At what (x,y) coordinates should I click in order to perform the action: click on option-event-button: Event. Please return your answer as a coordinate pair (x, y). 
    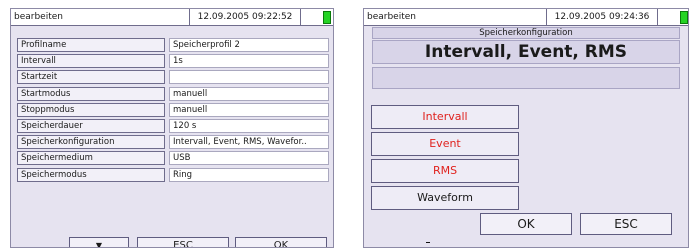
    Looking at the image, I should click on (445, 144).